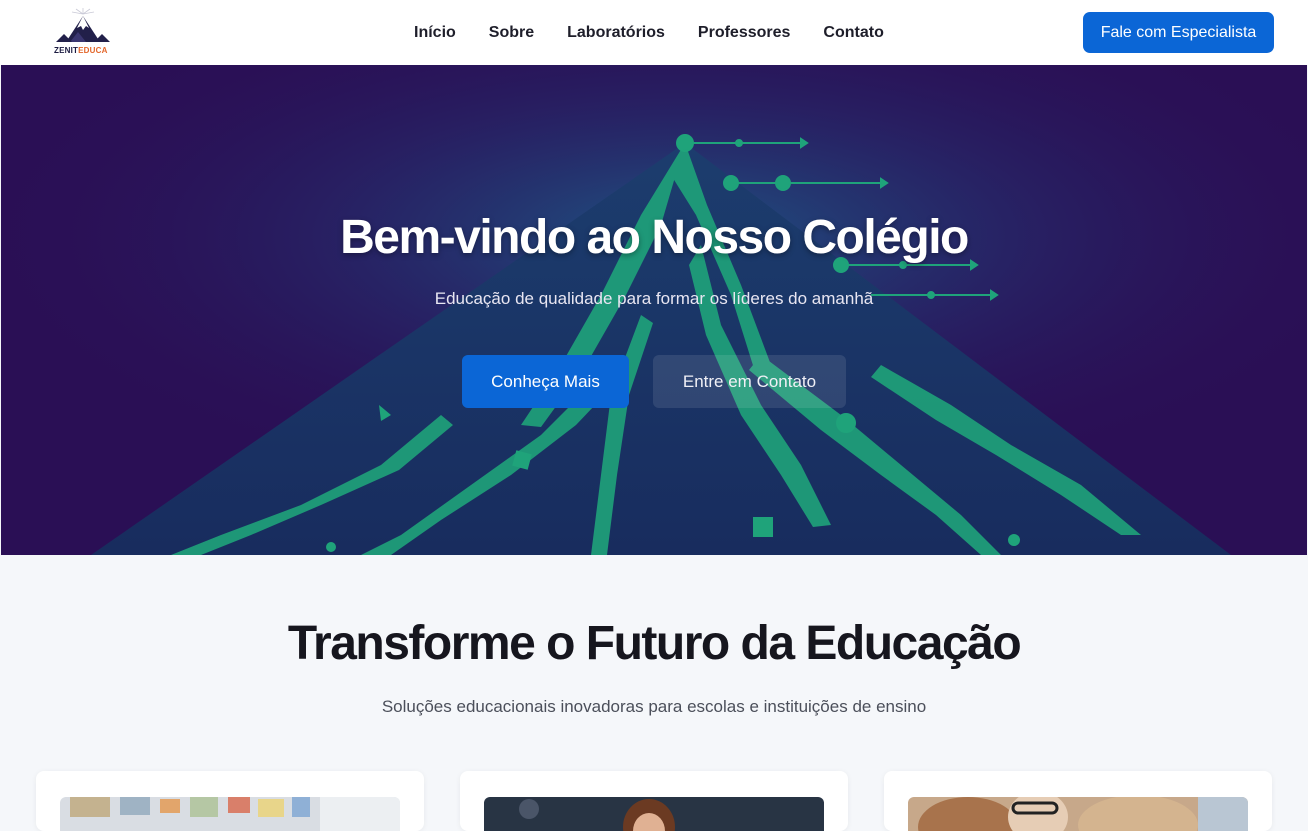 The width and height of the screenshot is (1308, 831). What do you see at coordinates (545, 381) in the screenshot?
I see `learn-more-button: Conheça Mais` at bounding box center [545, 381].